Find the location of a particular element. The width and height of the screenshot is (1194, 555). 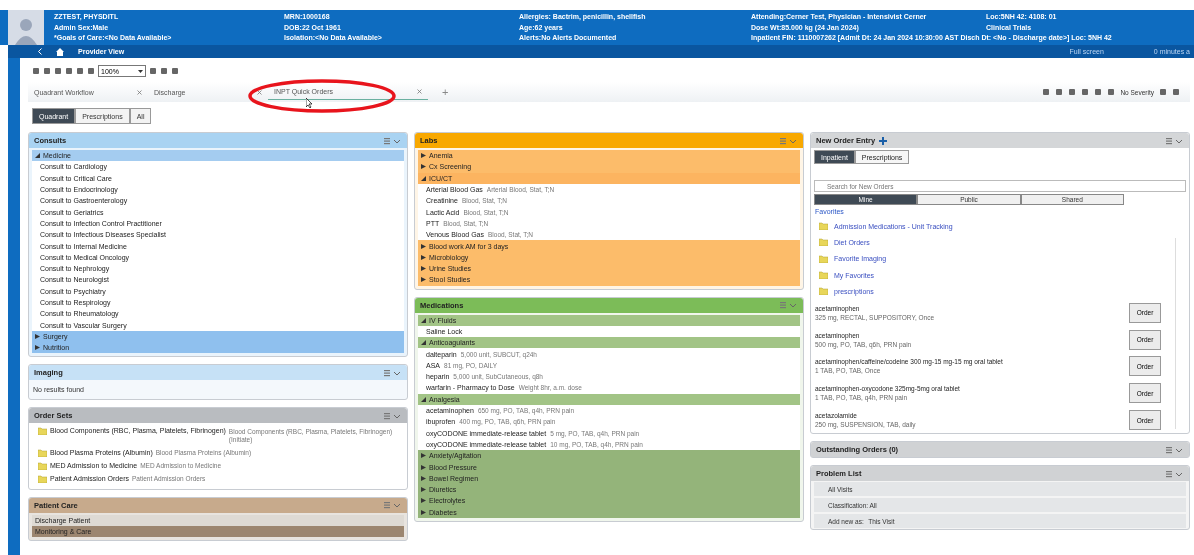

add-icon is located at coordinates (883, 140).